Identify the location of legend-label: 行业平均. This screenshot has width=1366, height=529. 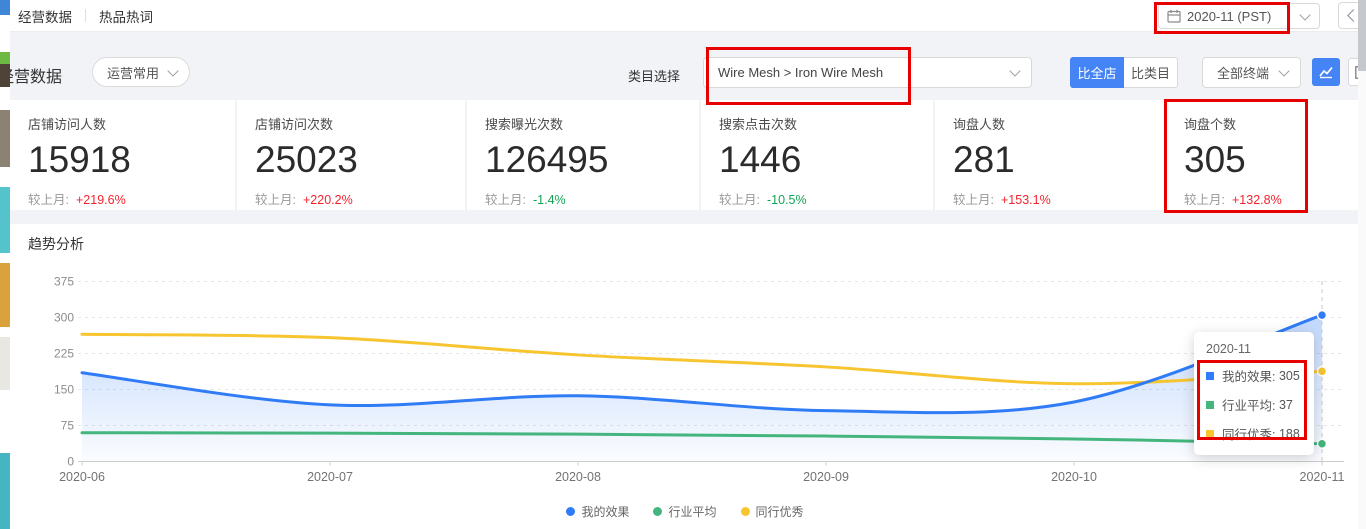
(692, 512).